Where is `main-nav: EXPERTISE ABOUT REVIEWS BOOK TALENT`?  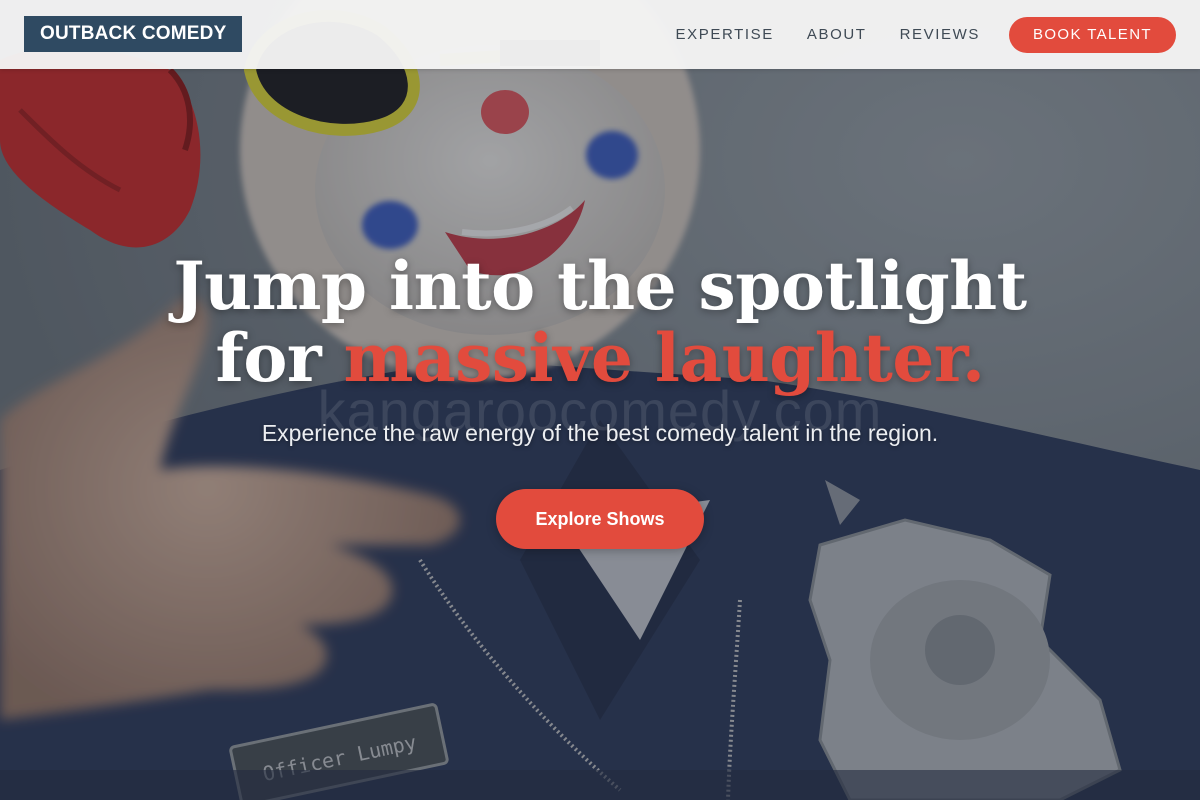 main-nav: EXPERTISE ABOUT REVIEWS BOOK TALENT is located at coordinates (926, 34).